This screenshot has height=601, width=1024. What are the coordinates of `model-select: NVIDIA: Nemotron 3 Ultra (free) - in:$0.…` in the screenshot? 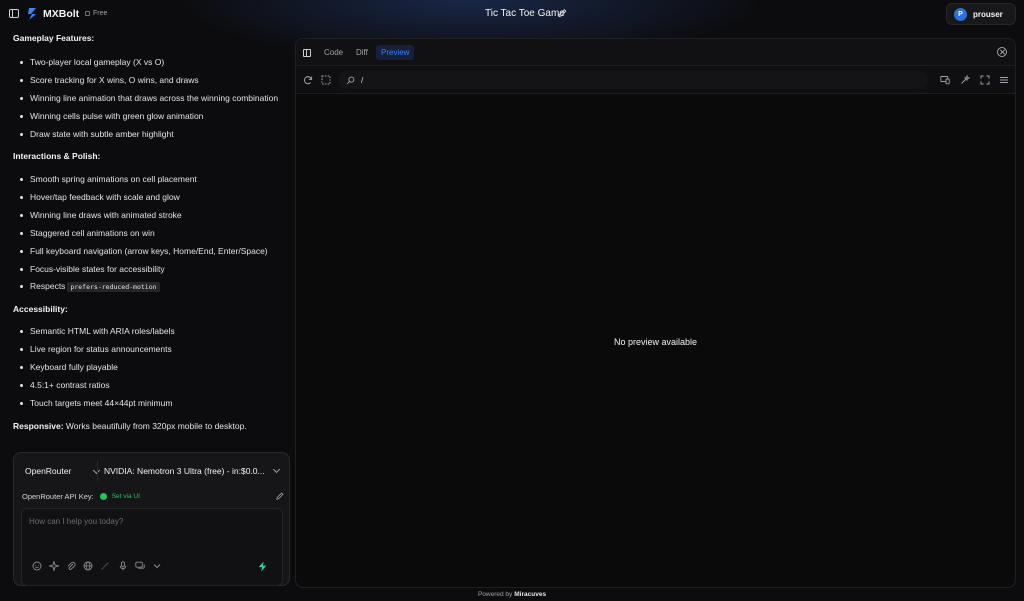 It's located at (194, 471).